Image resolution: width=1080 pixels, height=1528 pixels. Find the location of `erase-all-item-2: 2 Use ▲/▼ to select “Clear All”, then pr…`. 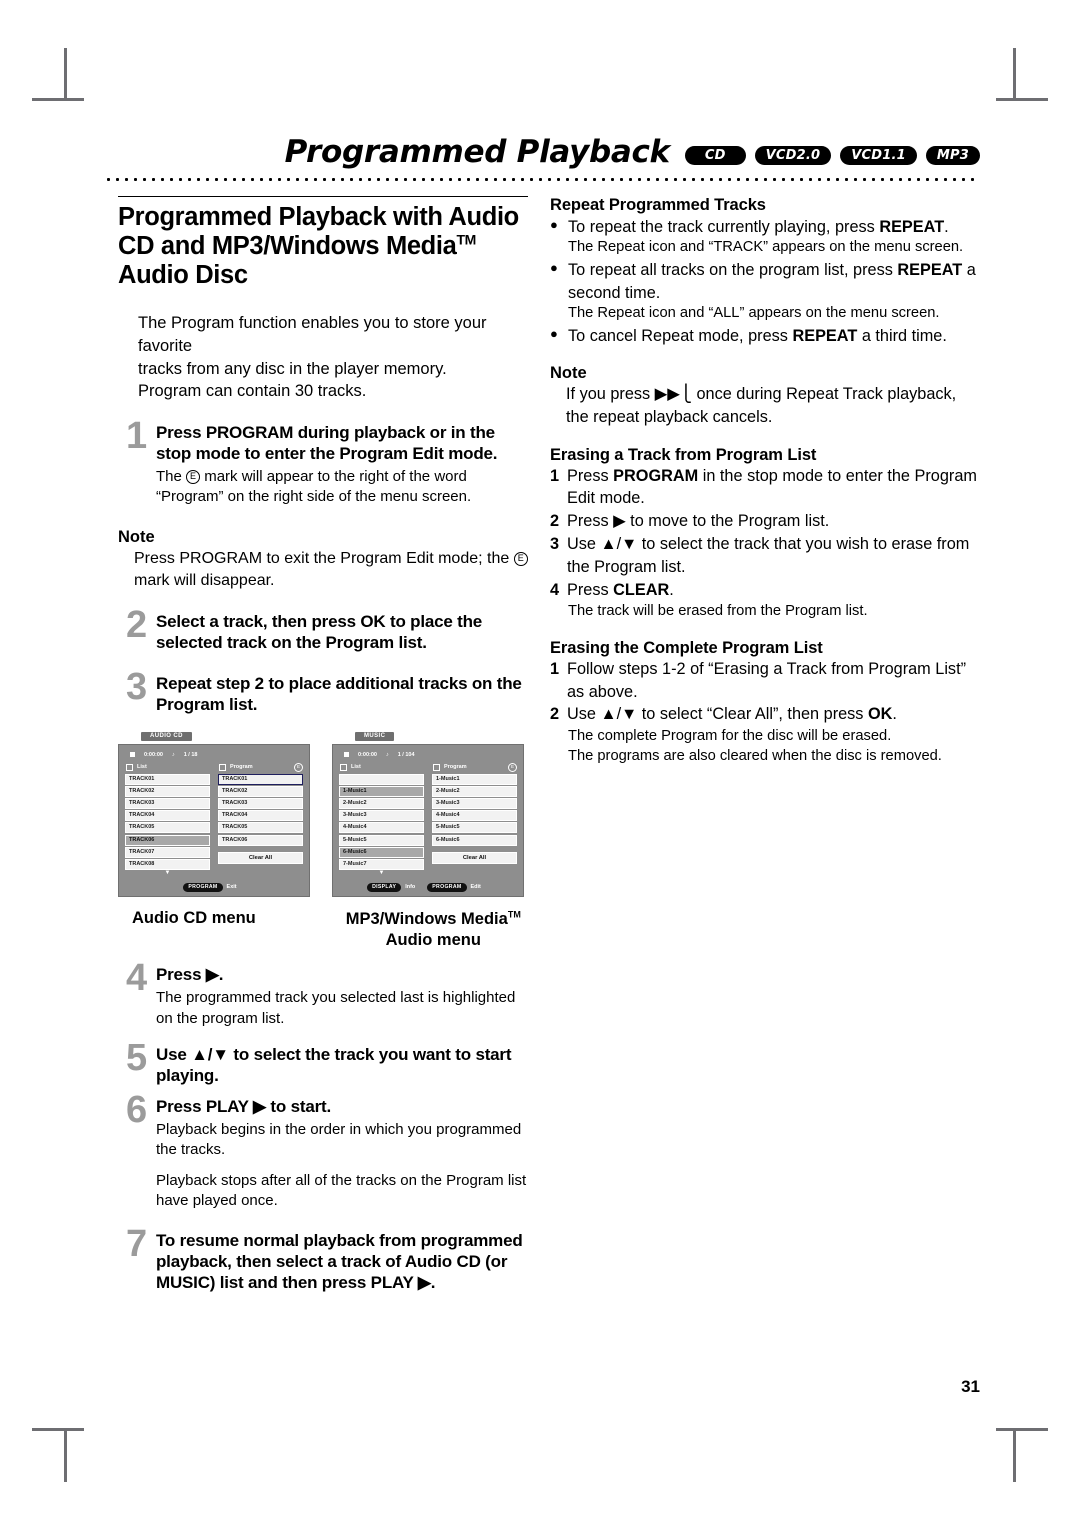

erase-all-item-2: 2 Use ▲/▼ to select “Clear All”, then pr… is located at coordinates (765, 714).